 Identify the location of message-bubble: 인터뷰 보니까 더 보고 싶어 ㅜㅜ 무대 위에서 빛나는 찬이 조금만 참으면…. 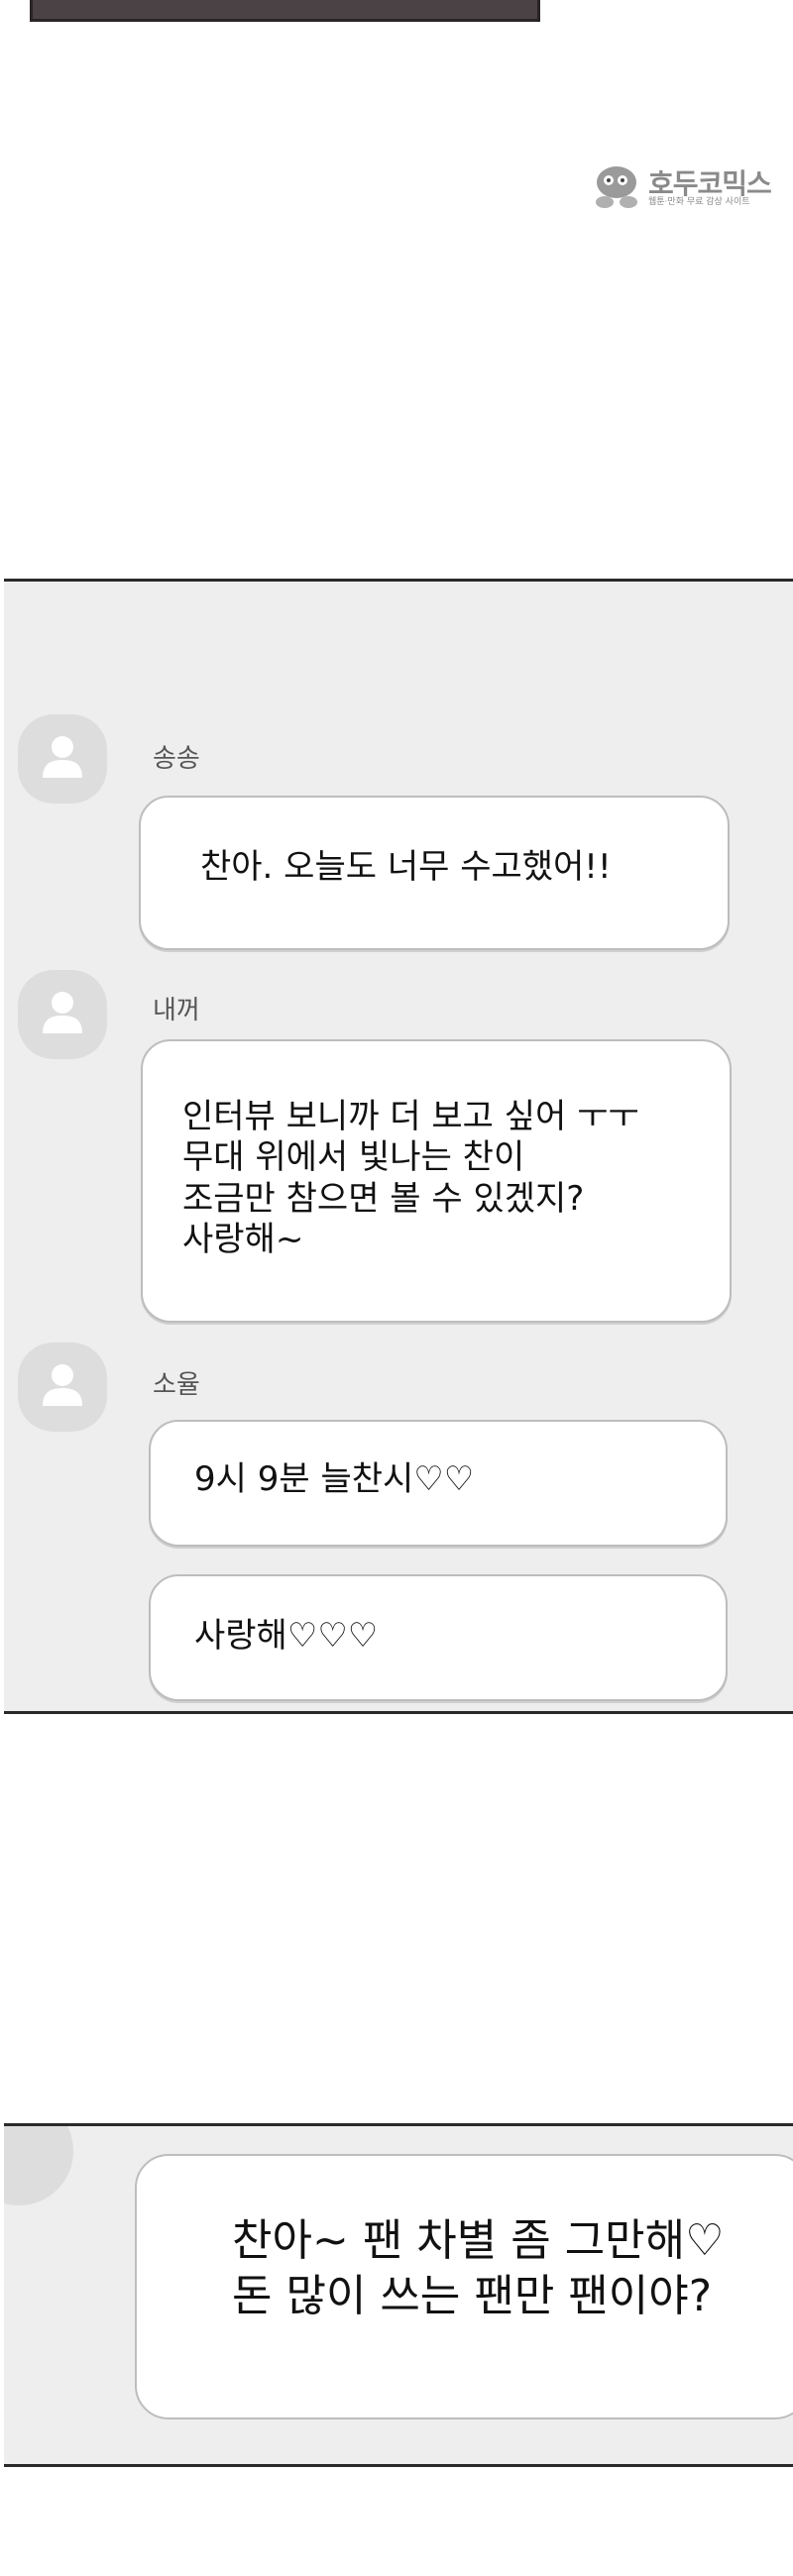
(436, 1181).